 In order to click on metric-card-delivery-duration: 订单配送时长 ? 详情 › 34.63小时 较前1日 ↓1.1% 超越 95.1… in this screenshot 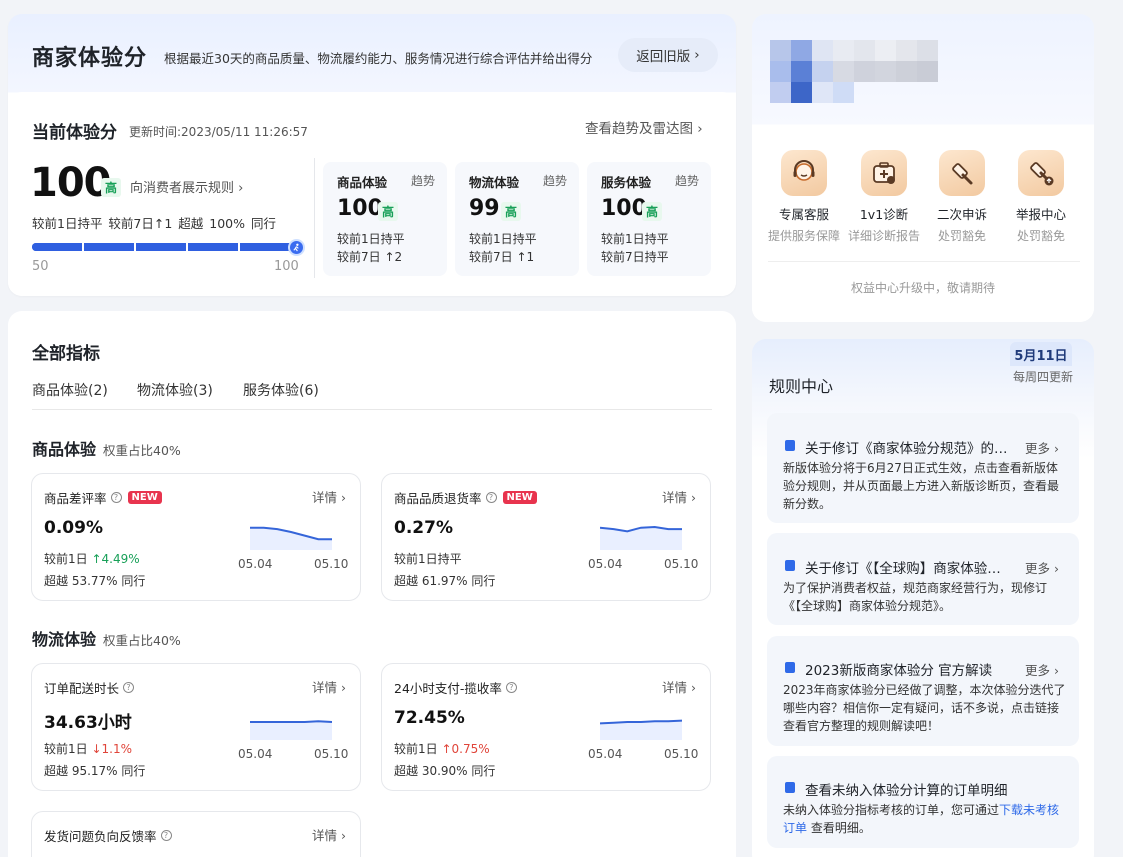, I will do `click(196, 727)`.